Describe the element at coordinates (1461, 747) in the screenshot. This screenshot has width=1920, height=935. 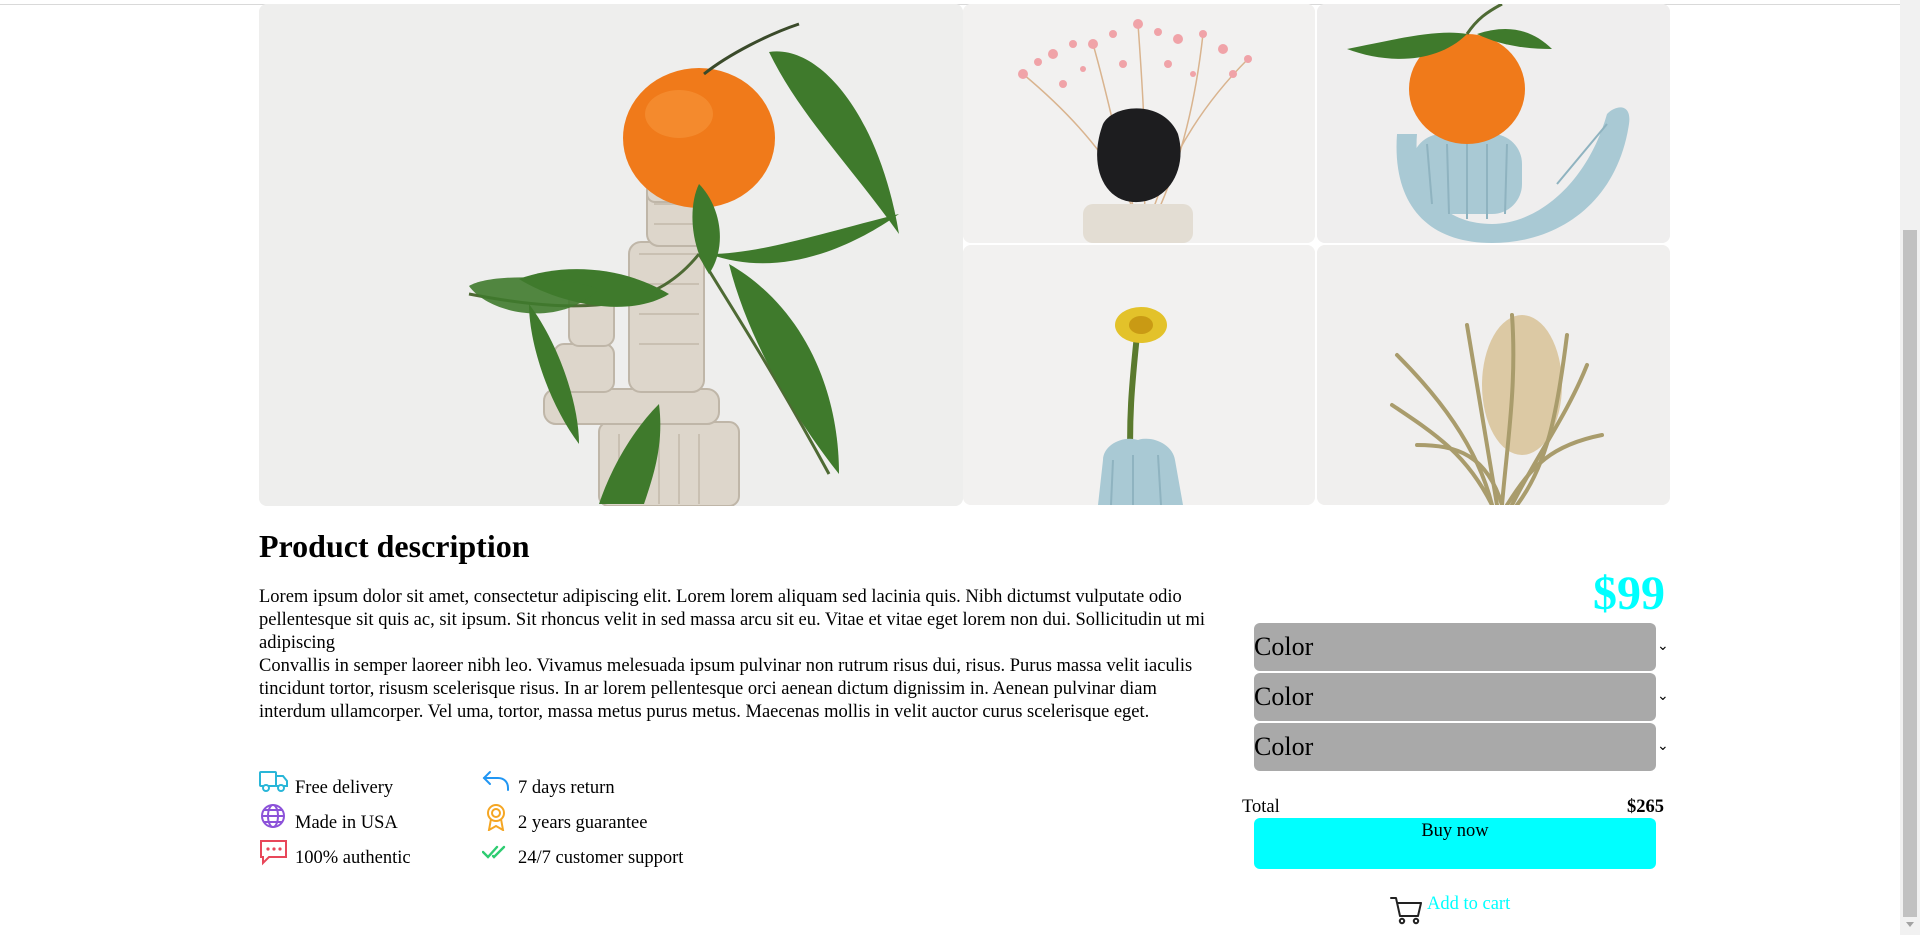
I see `color-select-3: Color ⌄` at that location.